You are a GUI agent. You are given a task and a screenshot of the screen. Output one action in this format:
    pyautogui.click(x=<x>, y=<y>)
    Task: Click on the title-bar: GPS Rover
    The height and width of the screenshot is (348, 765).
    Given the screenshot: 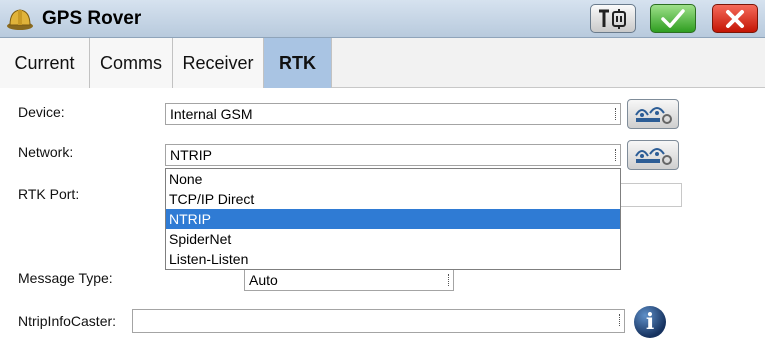 What is the action you would take?
    pyautogui.click(x=382, y=19)
    